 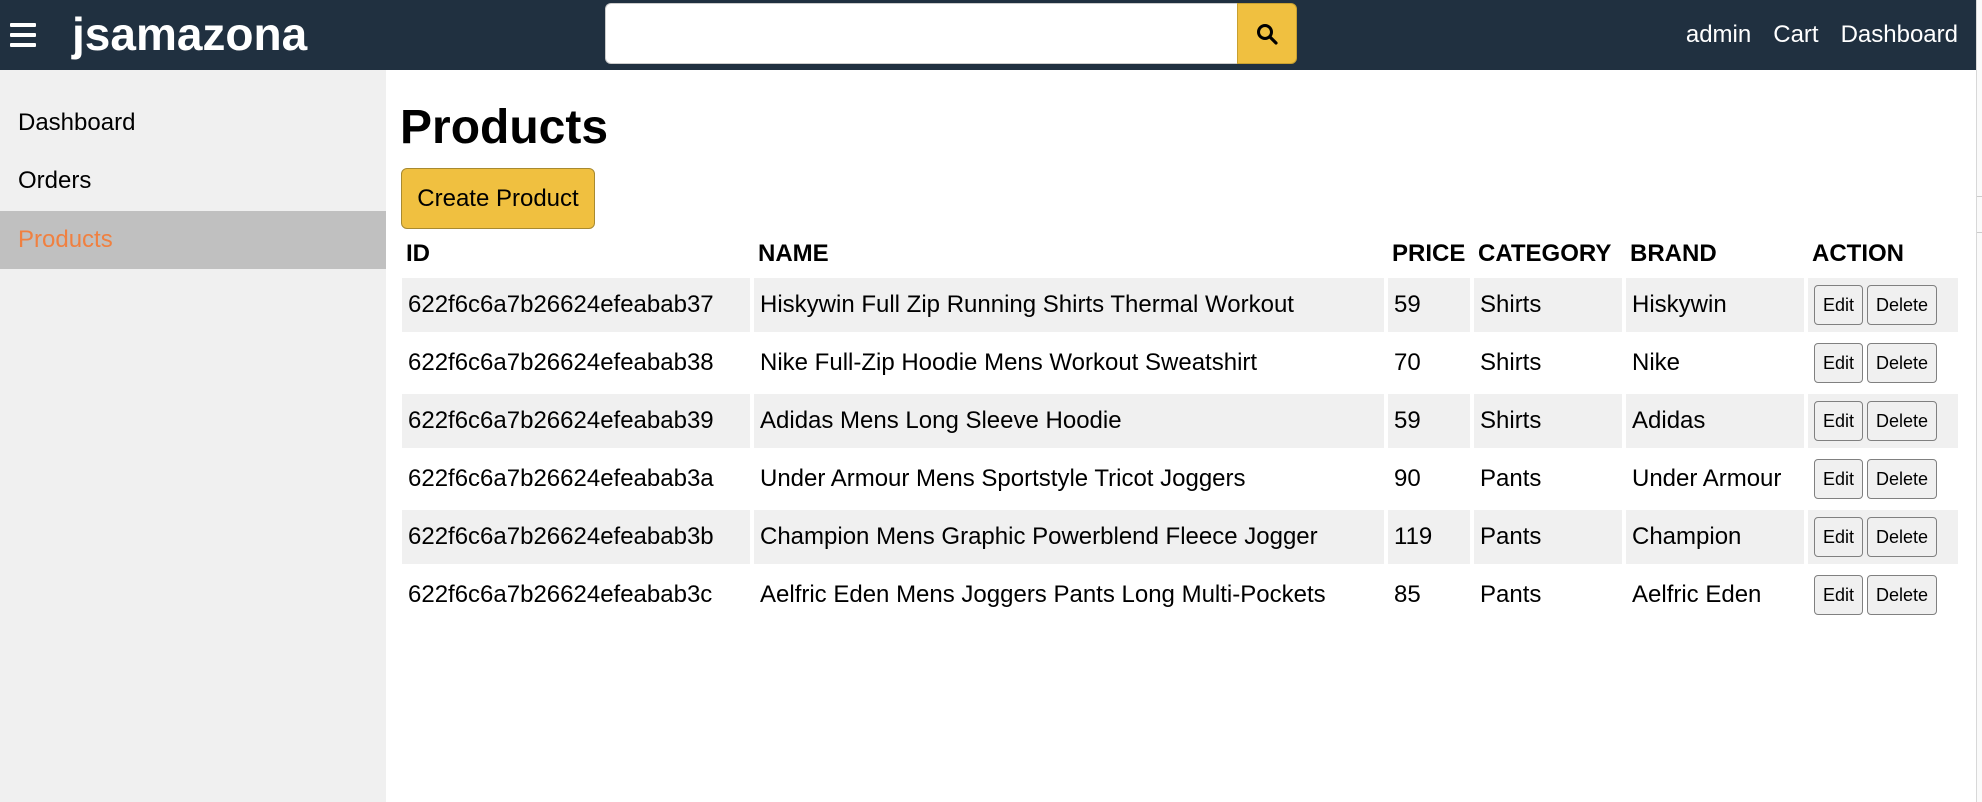 What do you see at coordinates (1715, 537) in the screenshot?
I see `cell-brand: Champion` at bounding box center [1715, 537].